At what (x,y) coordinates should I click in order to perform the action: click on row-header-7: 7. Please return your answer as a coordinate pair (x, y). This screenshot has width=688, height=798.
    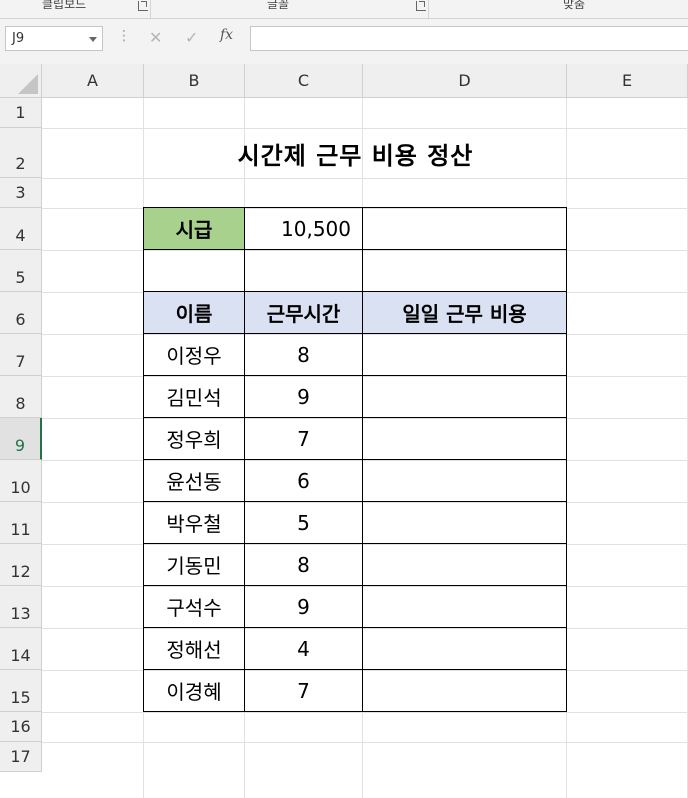
    Looking at the image, I should click on (21, 355).